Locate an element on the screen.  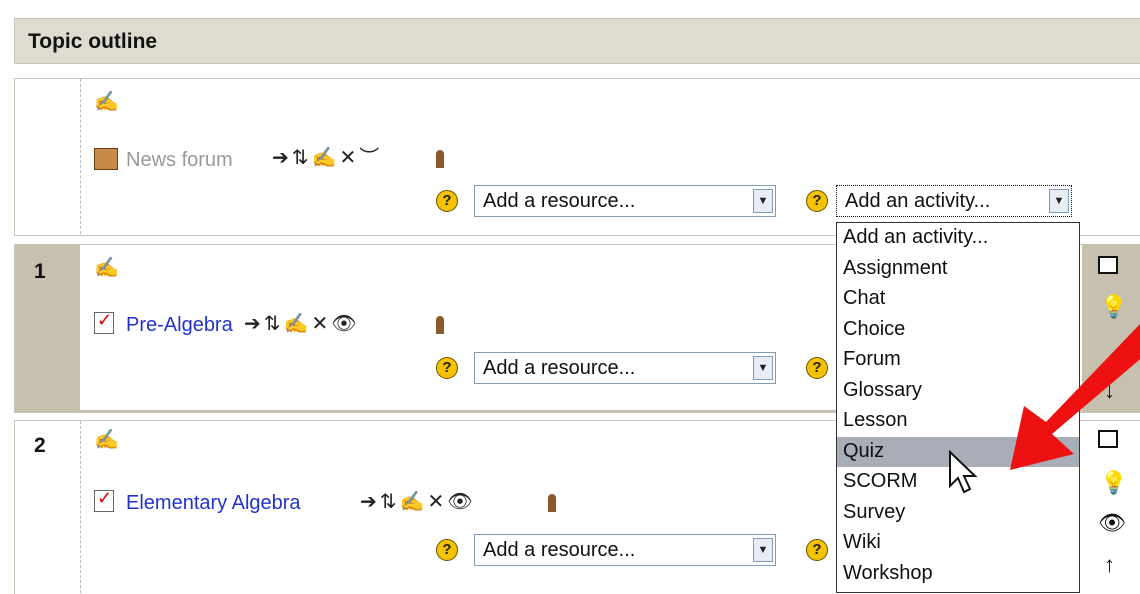
section-number: 1 is located at coordinates (40, 271).